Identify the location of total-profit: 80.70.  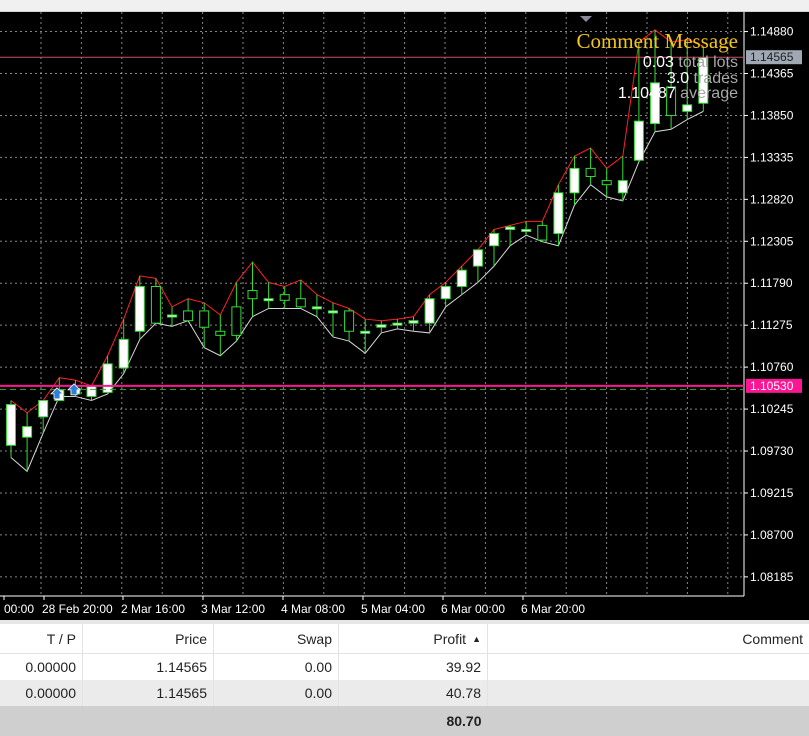
(413, 721).